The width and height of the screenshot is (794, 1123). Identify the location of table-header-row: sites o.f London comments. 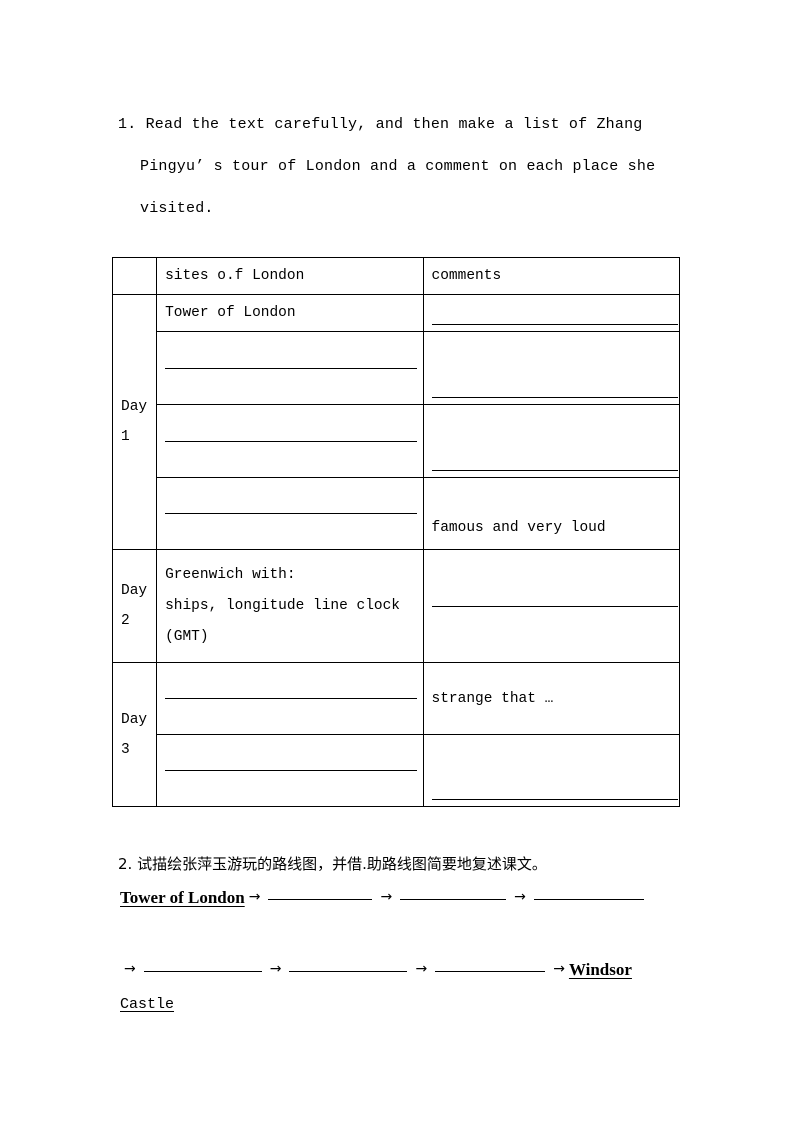
(396, 276).